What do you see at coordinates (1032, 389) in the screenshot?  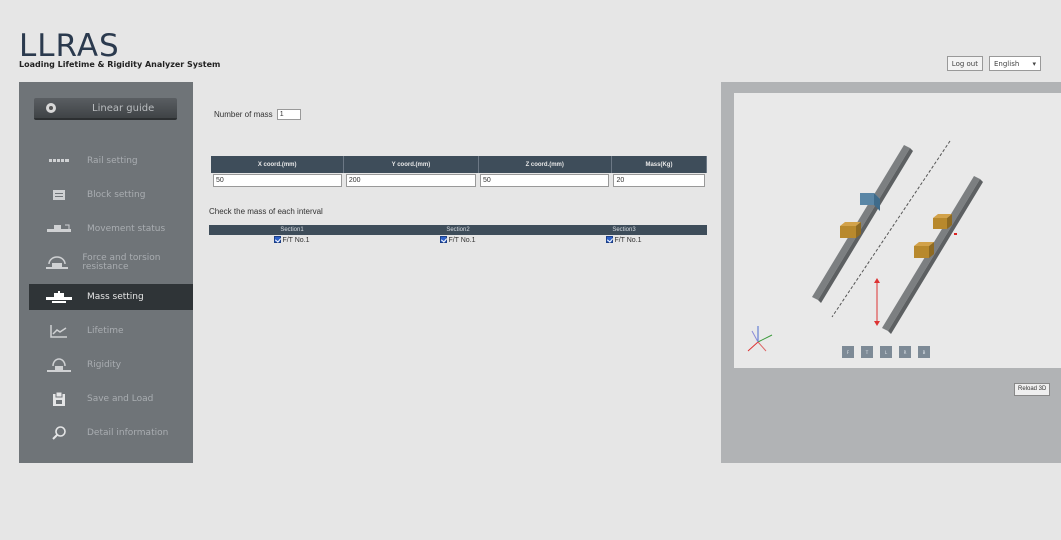 I see `reload-3d-button: Reload 3D` at bounding box center [1032, 389].